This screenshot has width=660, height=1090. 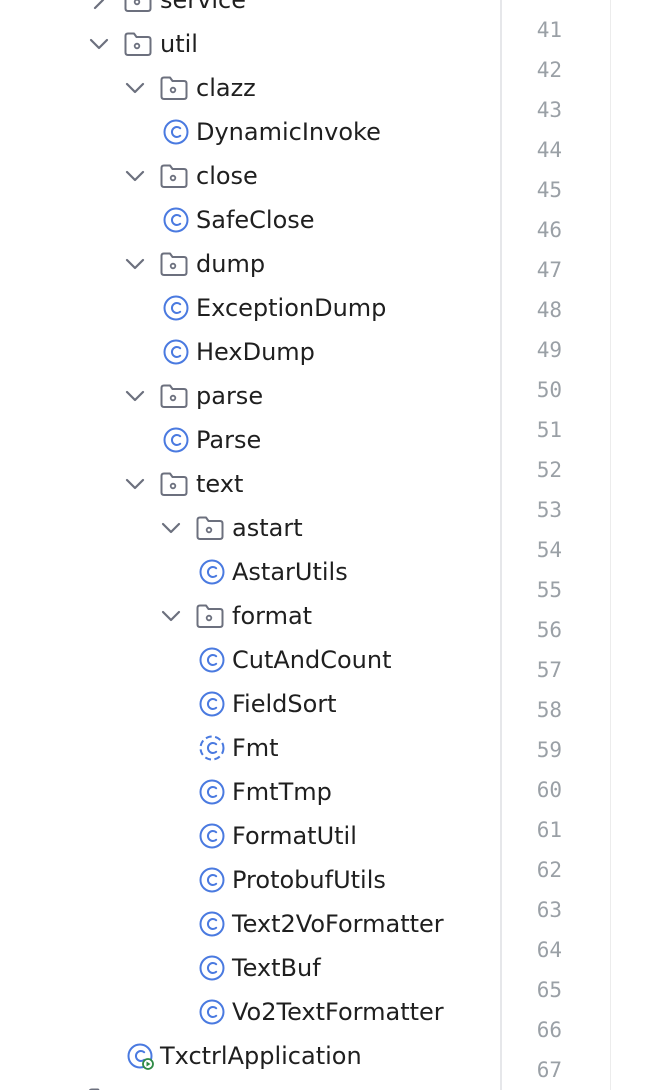 I want to click on line-number: 54, so click(x=549, y=550).